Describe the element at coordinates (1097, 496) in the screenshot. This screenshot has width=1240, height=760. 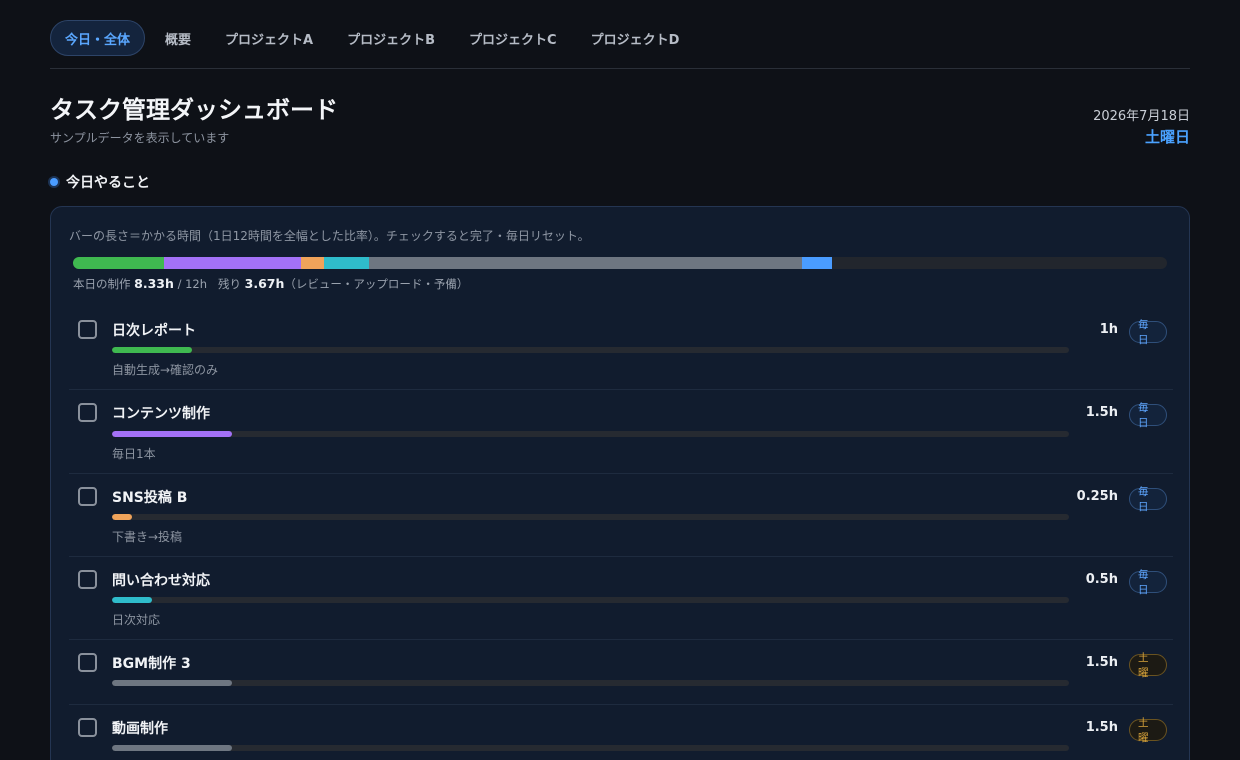
I see `task-hours: 0.25h` at that location.